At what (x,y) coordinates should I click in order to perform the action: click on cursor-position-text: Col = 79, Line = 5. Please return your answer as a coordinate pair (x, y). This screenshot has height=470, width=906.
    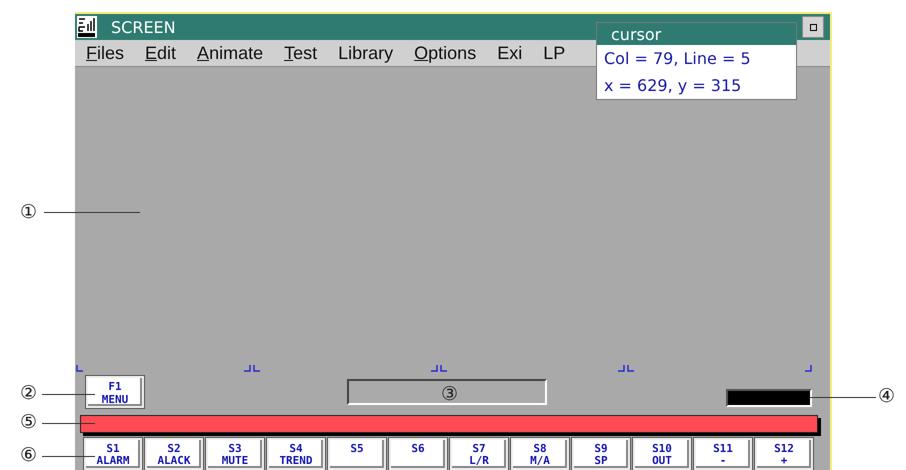
    Looking at the image, I should click on (677, 59).